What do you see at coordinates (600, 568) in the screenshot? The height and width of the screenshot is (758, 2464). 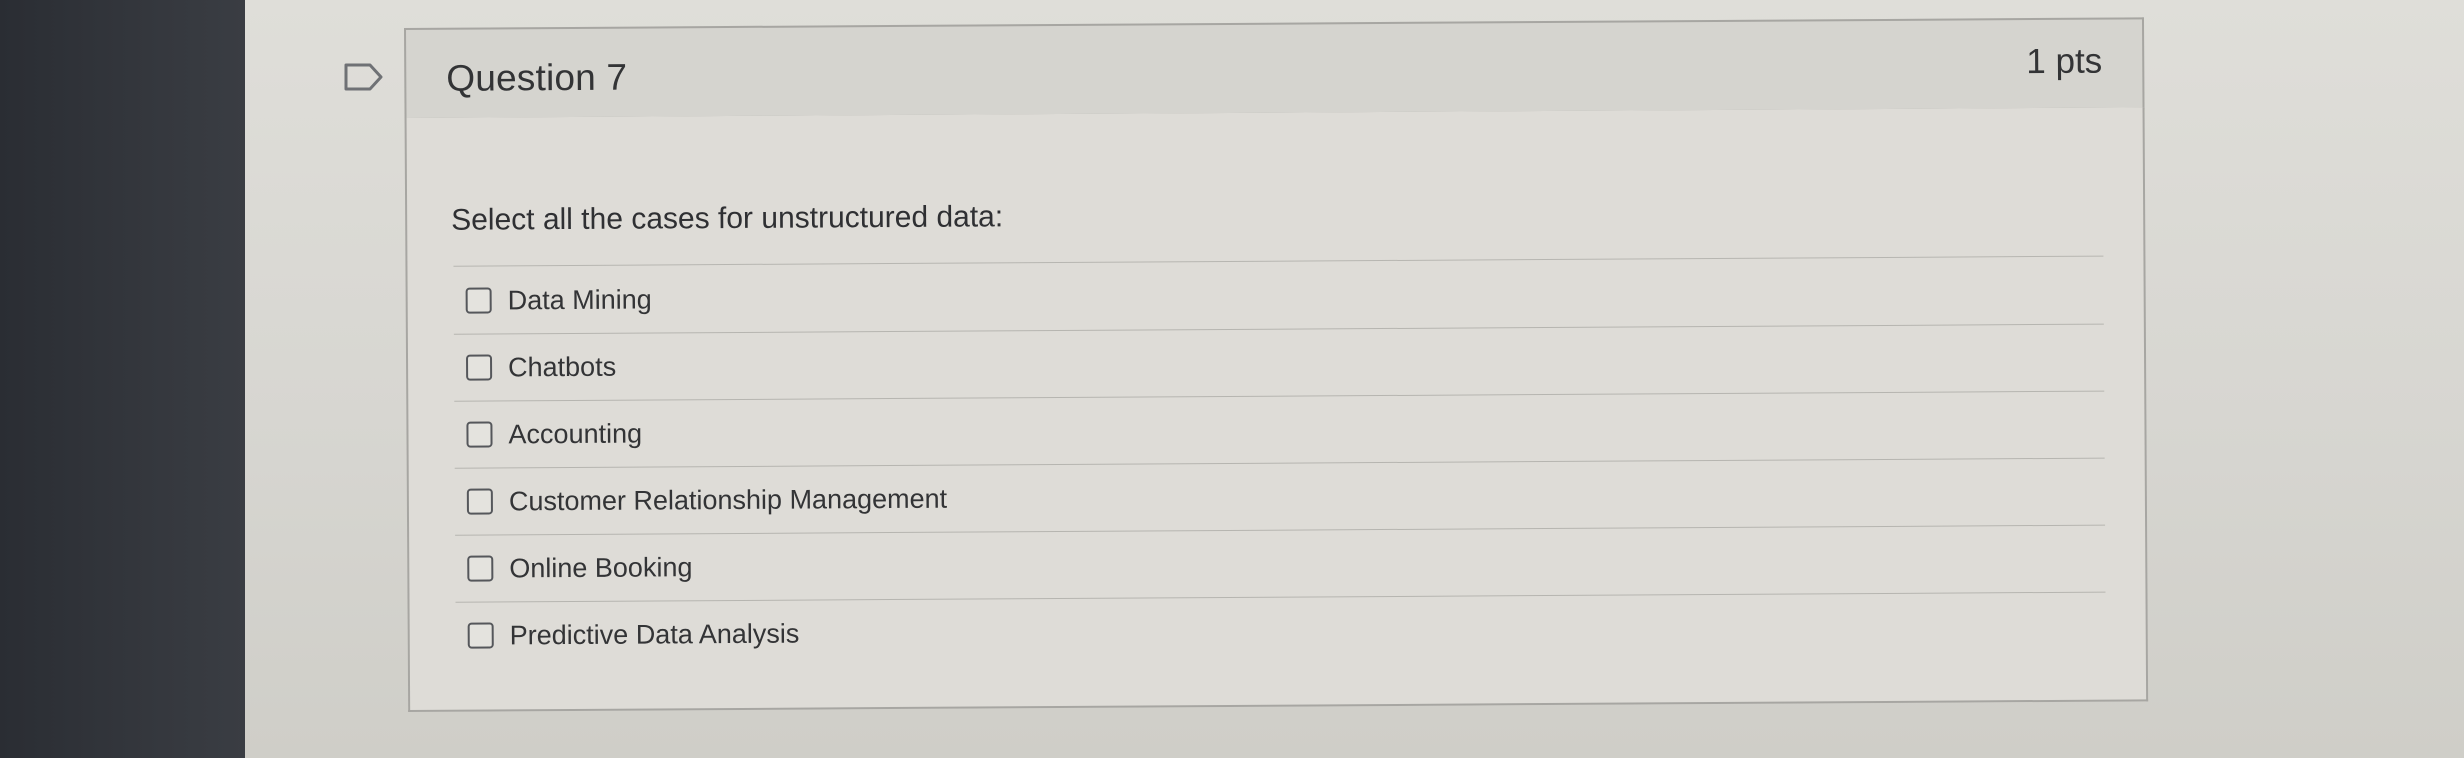 I see `answer-label: Online Booking` at bounding box center [600, 568].